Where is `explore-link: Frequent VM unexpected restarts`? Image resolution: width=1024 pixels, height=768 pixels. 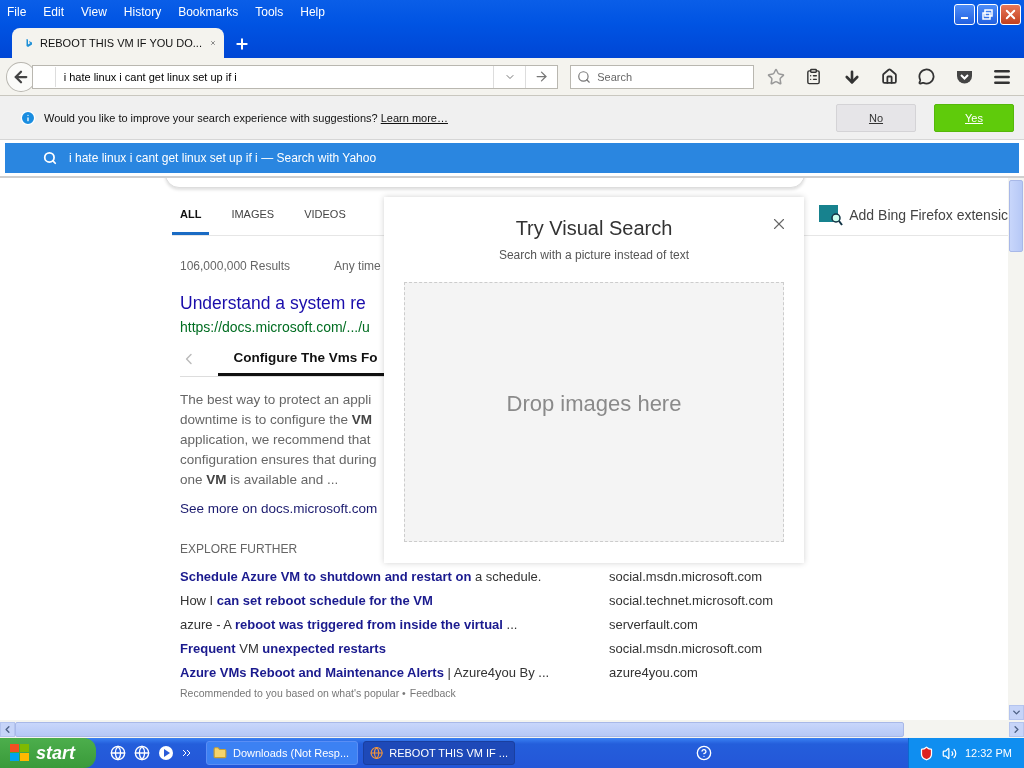 explore-link: Frequent VM unexpected restarts is located at coordinates (394, 648).